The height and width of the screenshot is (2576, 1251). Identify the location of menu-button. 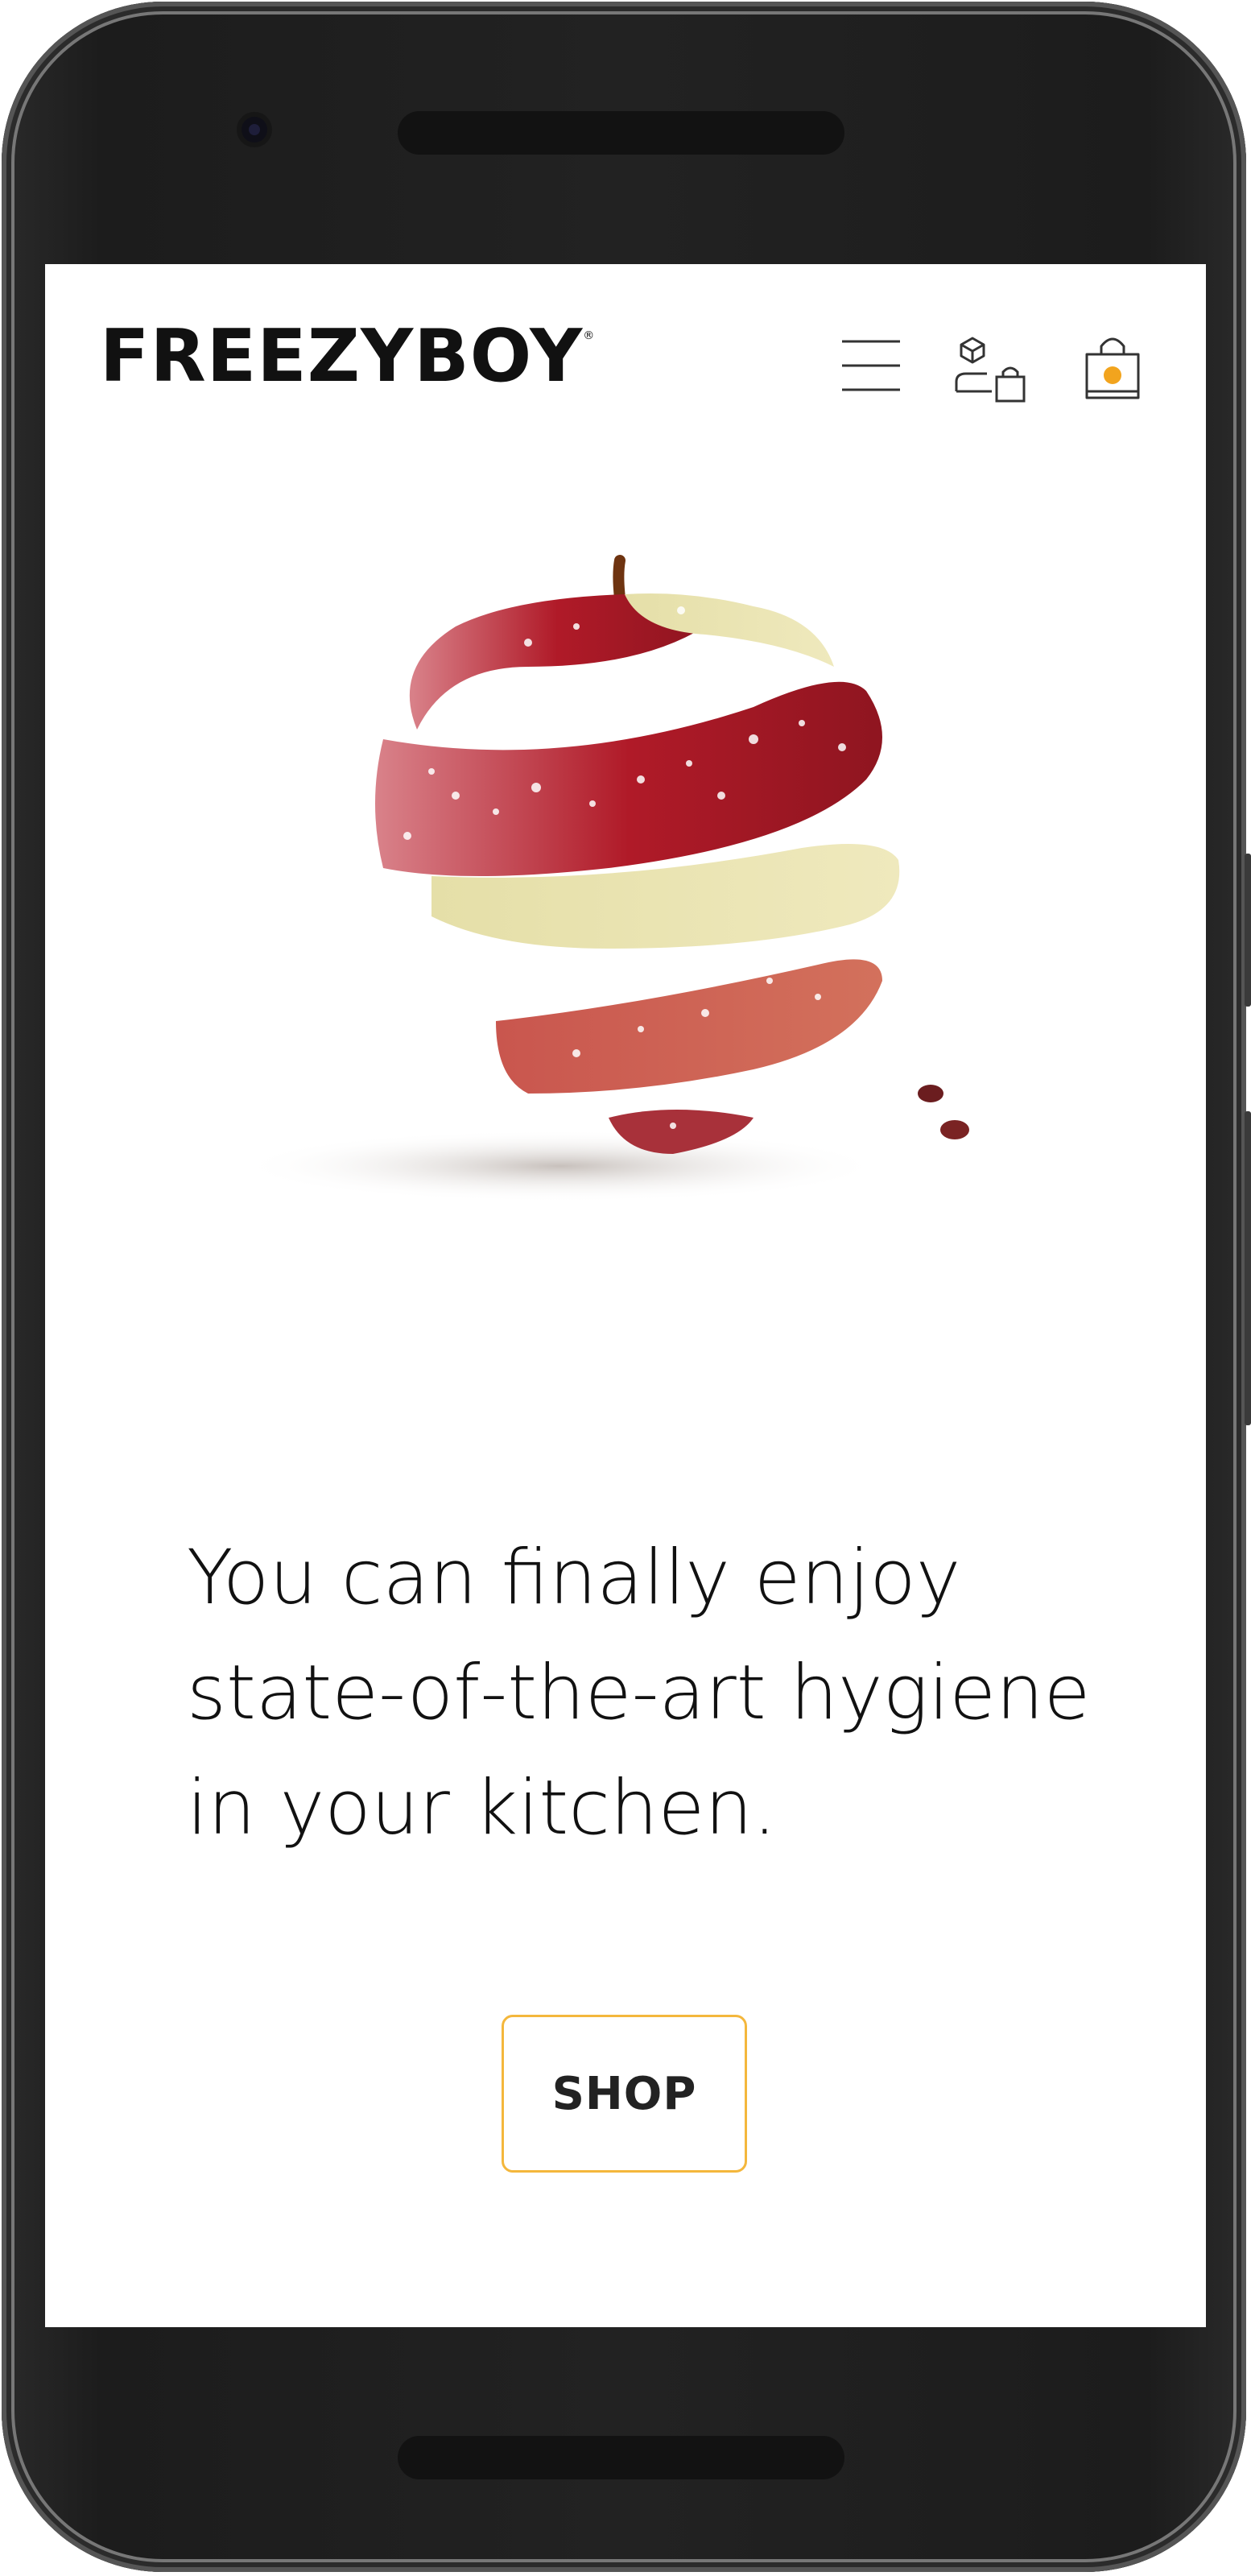
(871, 366).